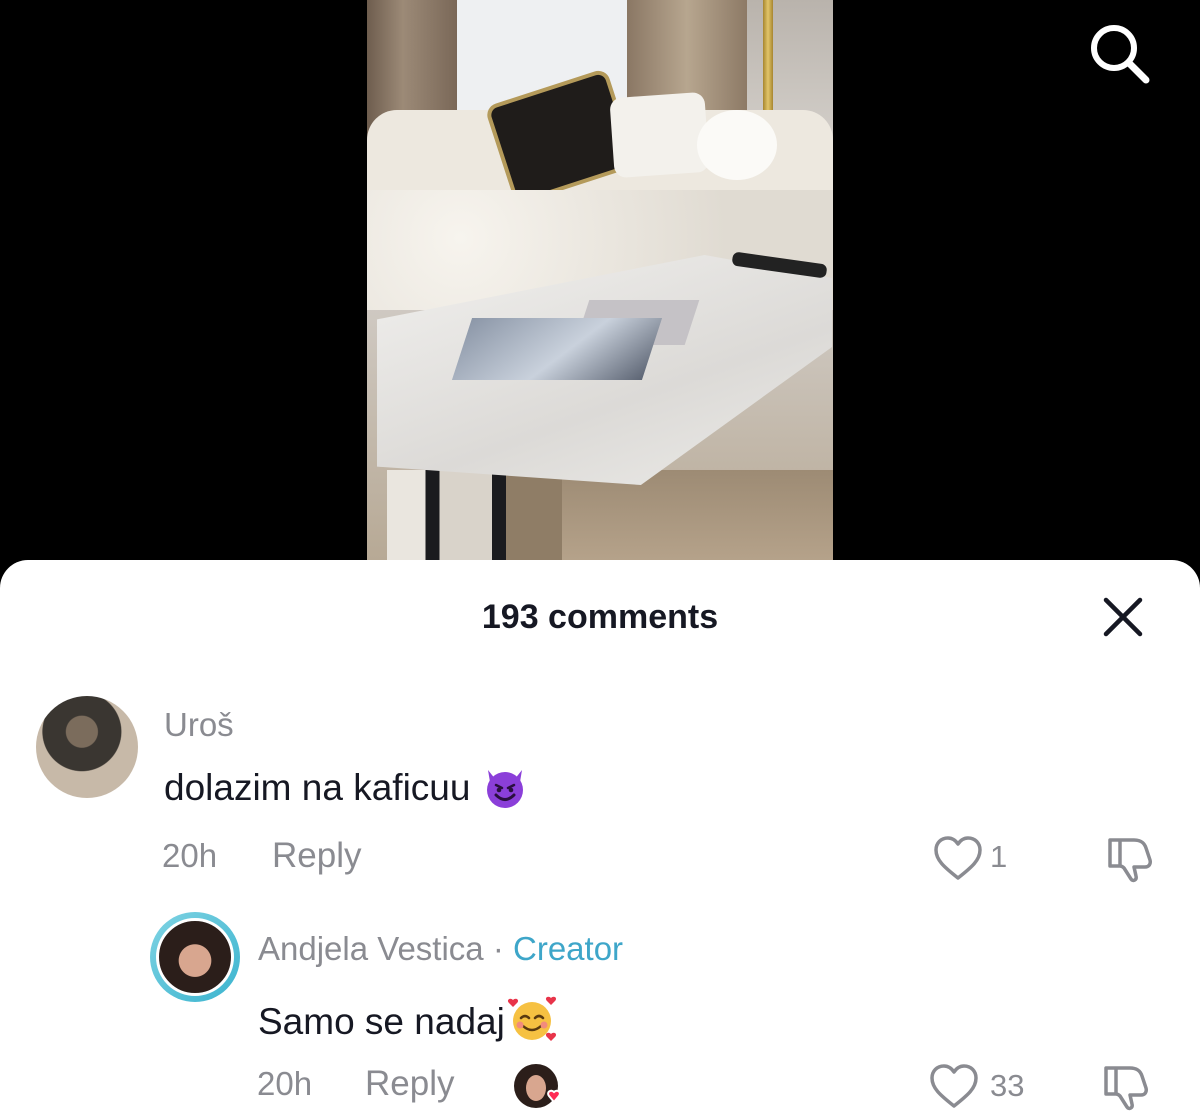 The width and height of the screenshot is (1200, 1112). Describe the element at coordinates (659, 135) in the screenshot. I see `video-pillow-dragonfly` at that location.